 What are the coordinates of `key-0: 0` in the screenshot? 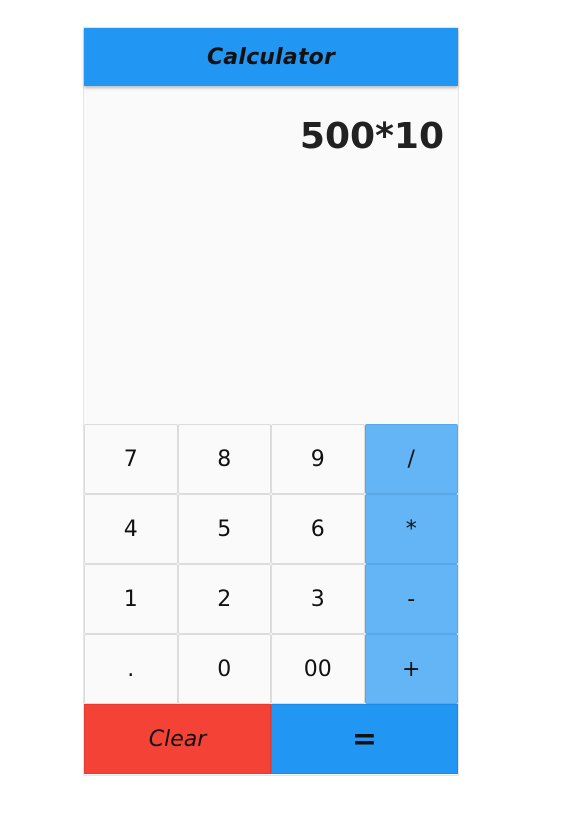 It's located at (224, 669).